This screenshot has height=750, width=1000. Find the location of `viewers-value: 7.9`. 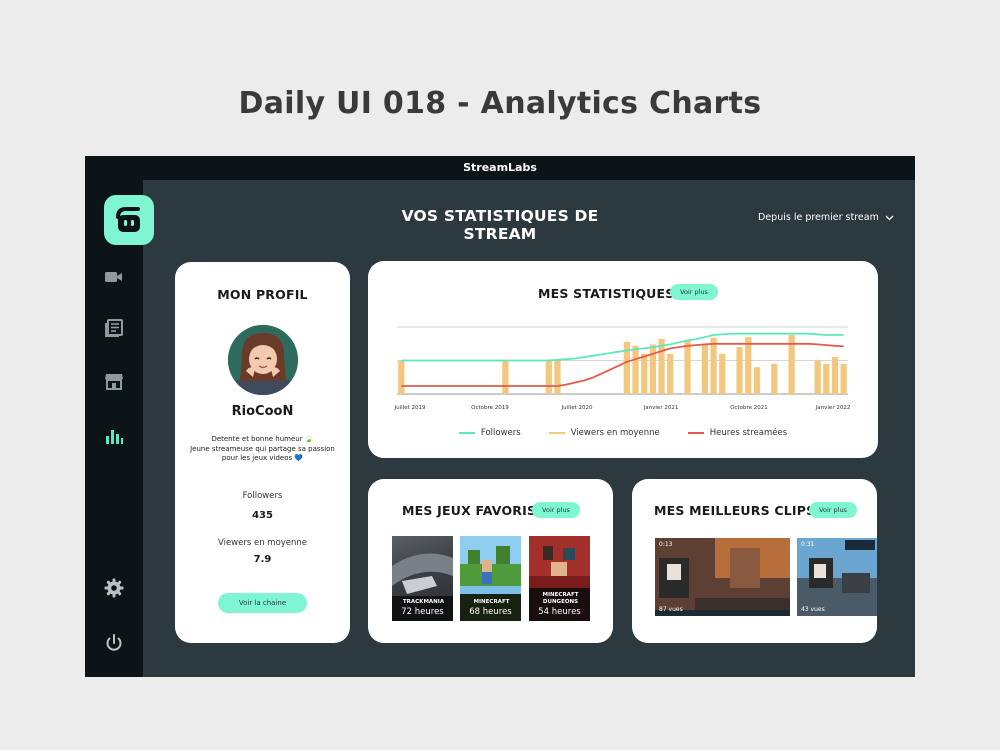

viewers-value: 7.9 is located at coordinates (262, 559).